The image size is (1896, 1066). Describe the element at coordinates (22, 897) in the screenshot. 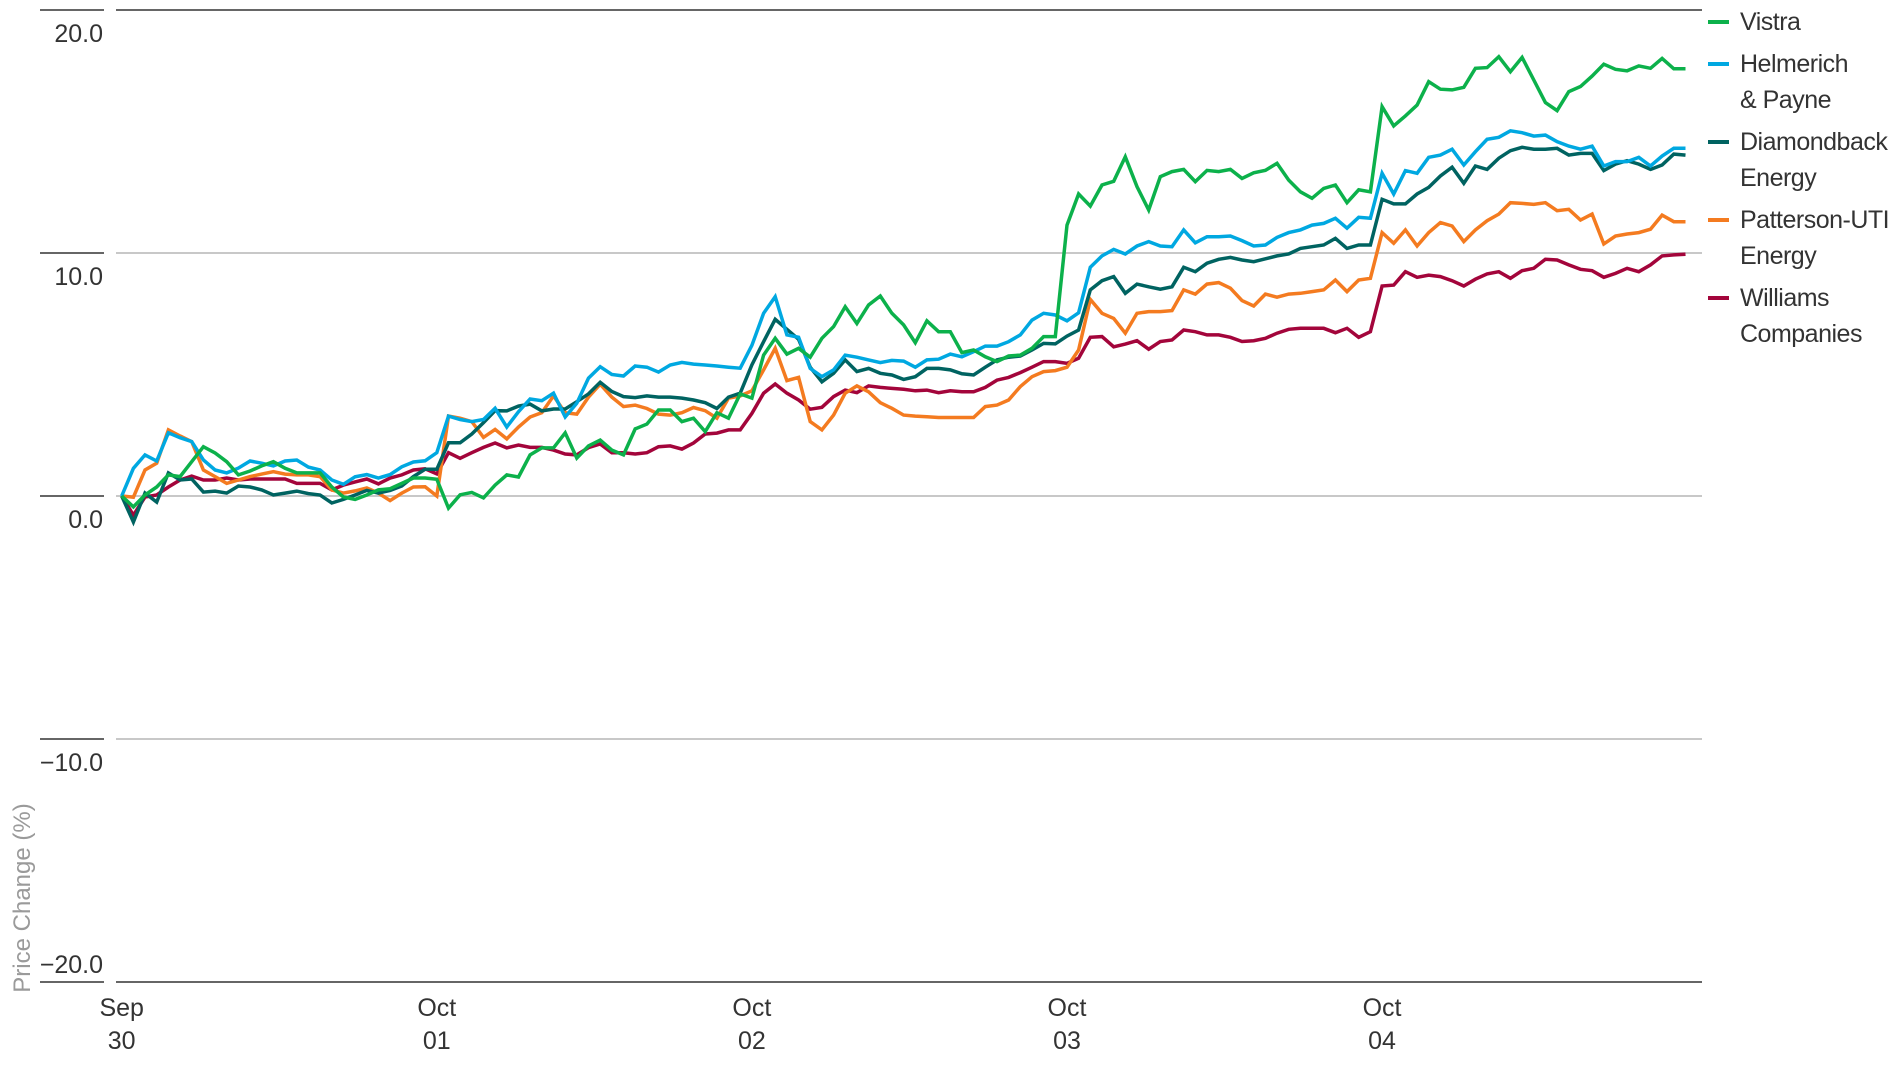

I see `y-axis-title: Price Change (%)` at that location.